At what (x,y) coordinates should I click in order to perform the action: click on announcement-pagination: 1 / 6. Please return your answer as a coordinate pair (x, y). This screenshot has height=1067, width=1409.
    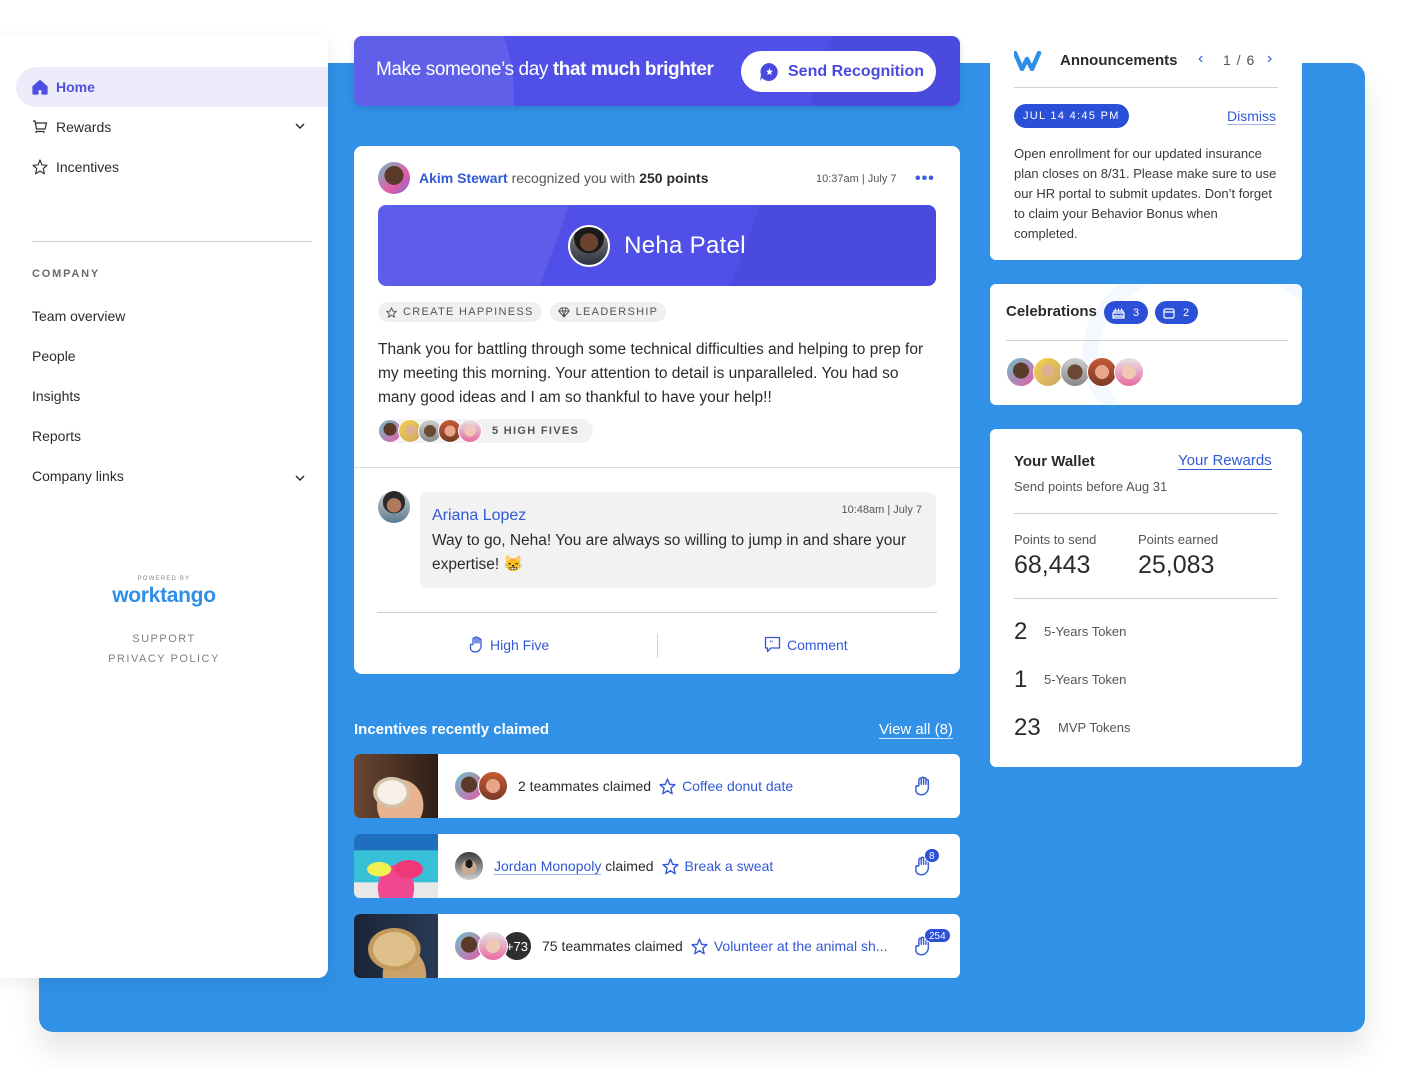
    Looking at the image, I should click on (1239, 60).